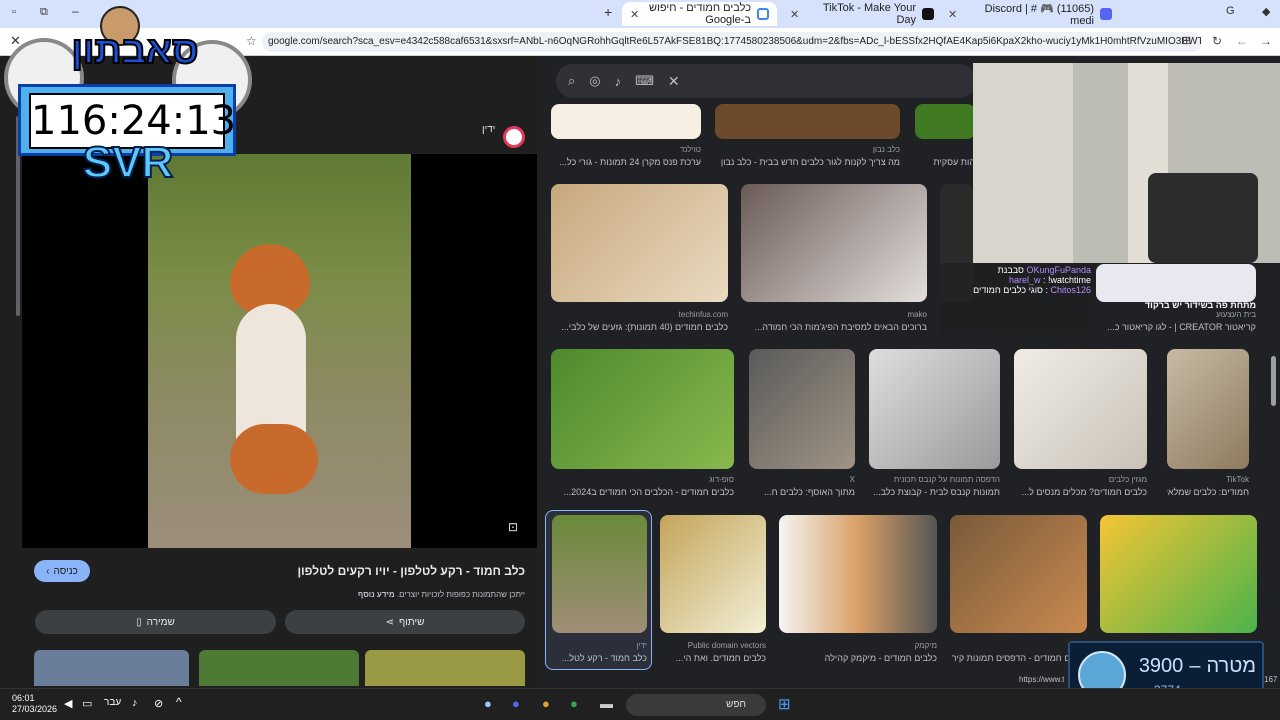 This screenshot has width=1280, height=720. Describe the element at coordinates (87, 703) in the screenshot. I see `network-icon: ▭` at that location.